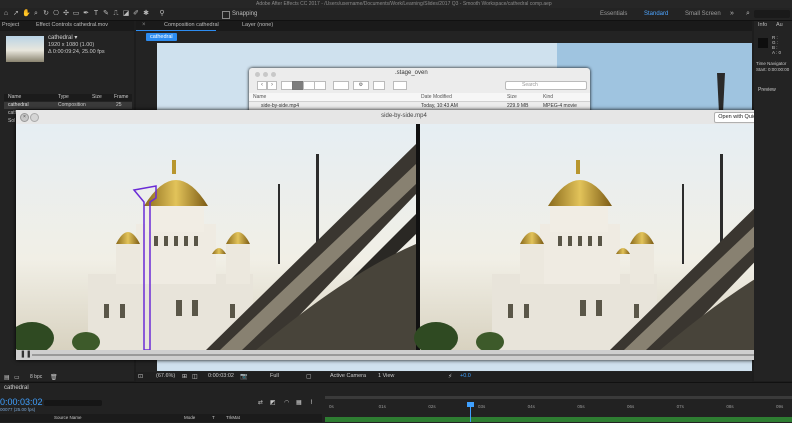  Describe the element at coordinates (26, 14) in the screenshot. I see `hand-tool-icon: ✋` at that location.